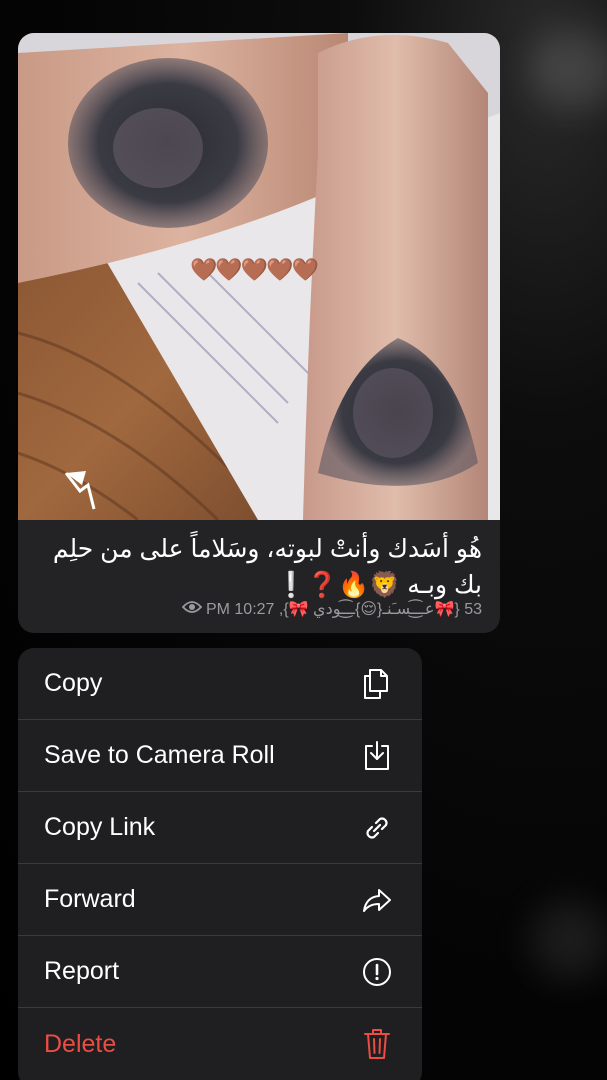 The height and width of the screenshot is (1080, 607). I want to click on menu-item-label: Save to Camera Roll, so click(159, 755).